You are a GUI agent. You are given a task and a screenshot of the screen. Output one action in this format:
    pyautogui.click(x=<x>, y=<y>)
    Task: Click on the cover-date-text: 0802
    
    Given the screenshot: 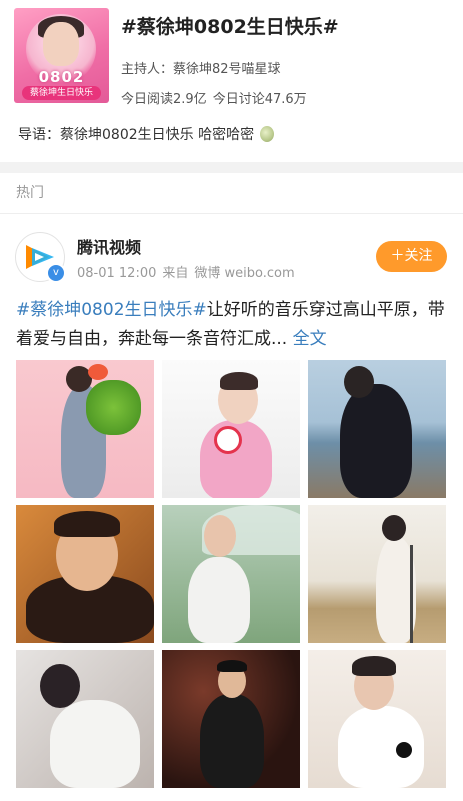 What is the action you would take?
    pyautogui.click(x=61, y=77)
    